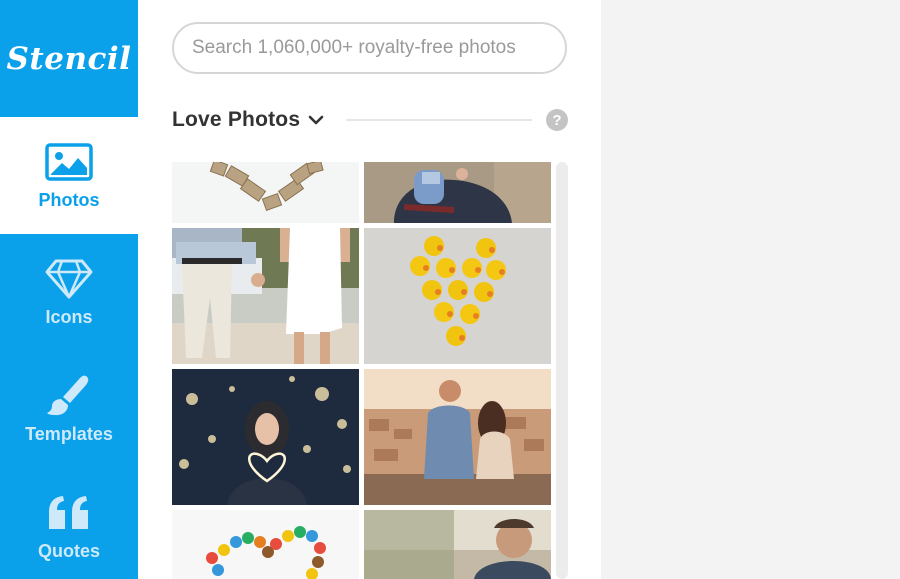 This screenshot has width=900, height=579. I want to click on search-input, so click(369, 48).